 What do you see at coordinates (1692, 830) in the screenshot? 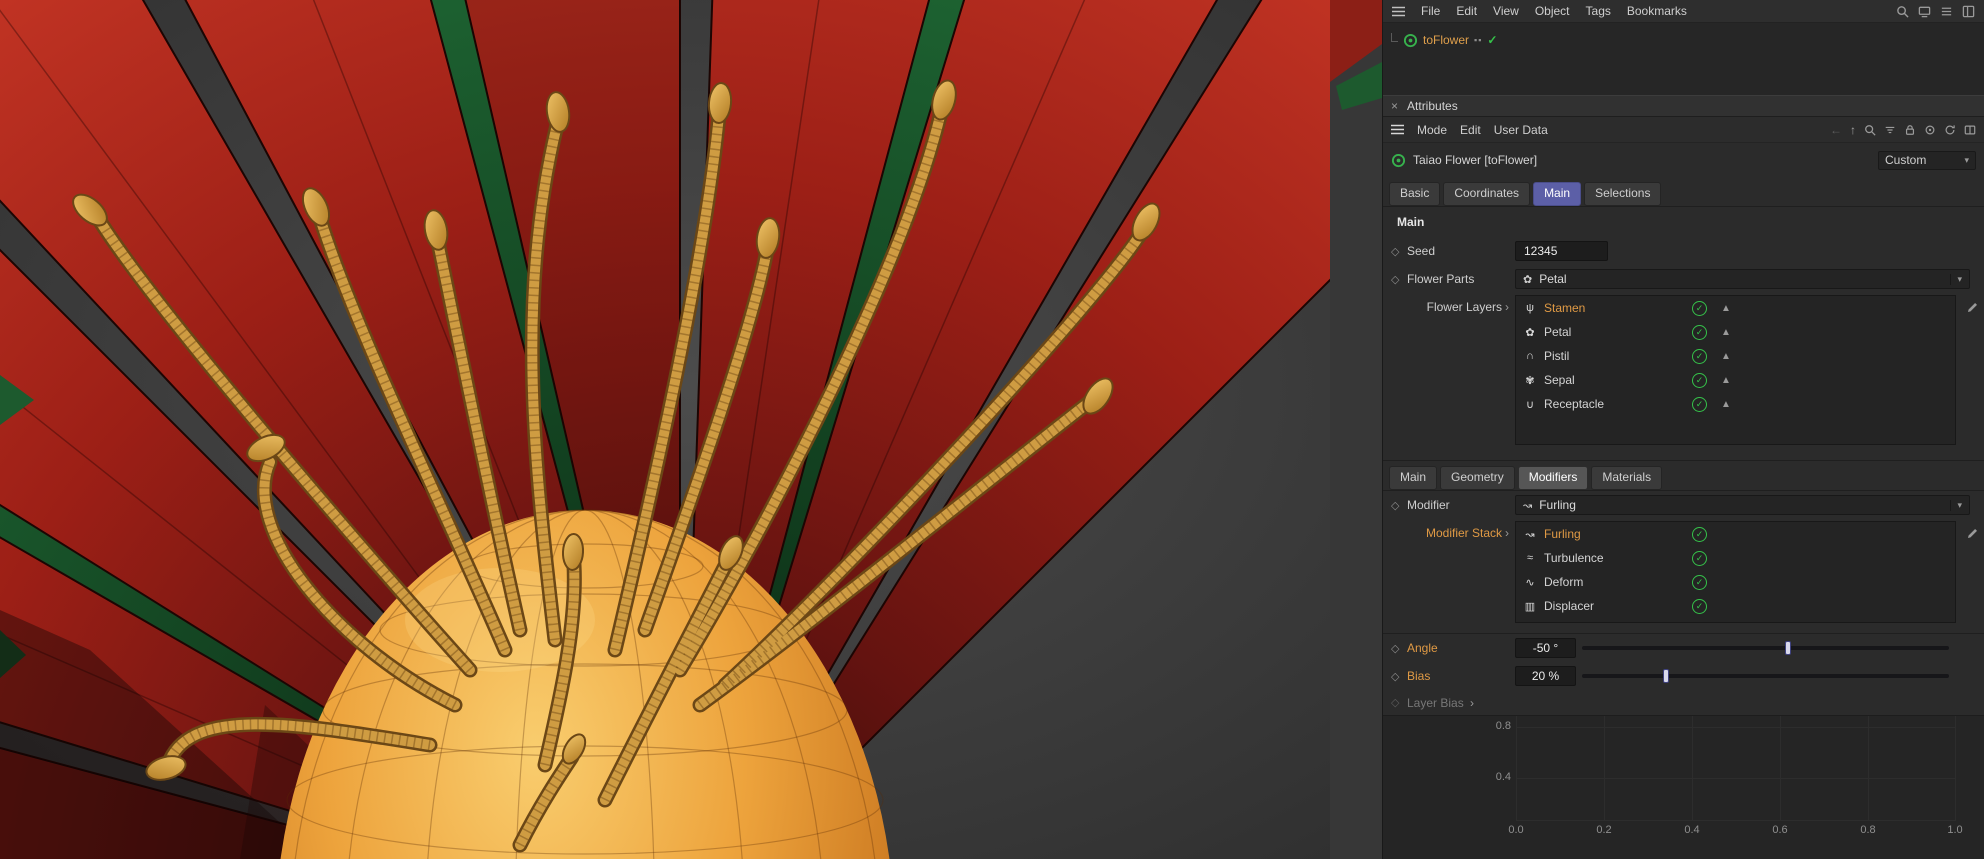
I see `x-axis-tick: 0.4` at bounding box center [1692, 830].